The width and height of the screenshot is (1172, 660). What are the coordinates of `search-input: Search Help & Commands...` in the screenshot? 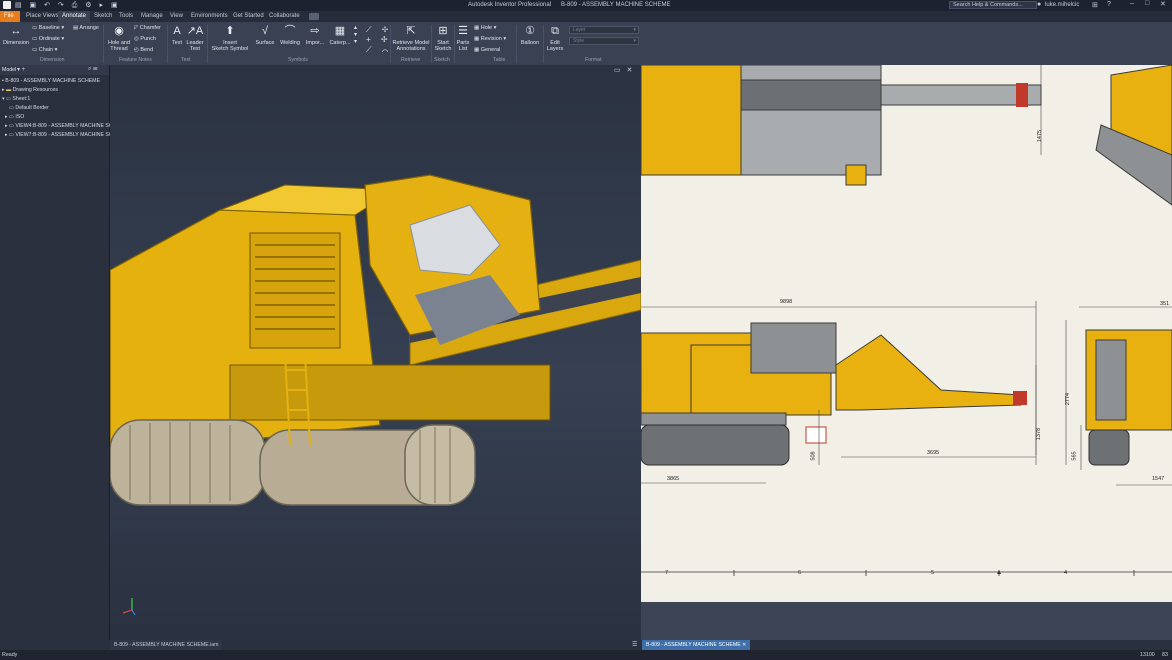 It's located at (993, 5).